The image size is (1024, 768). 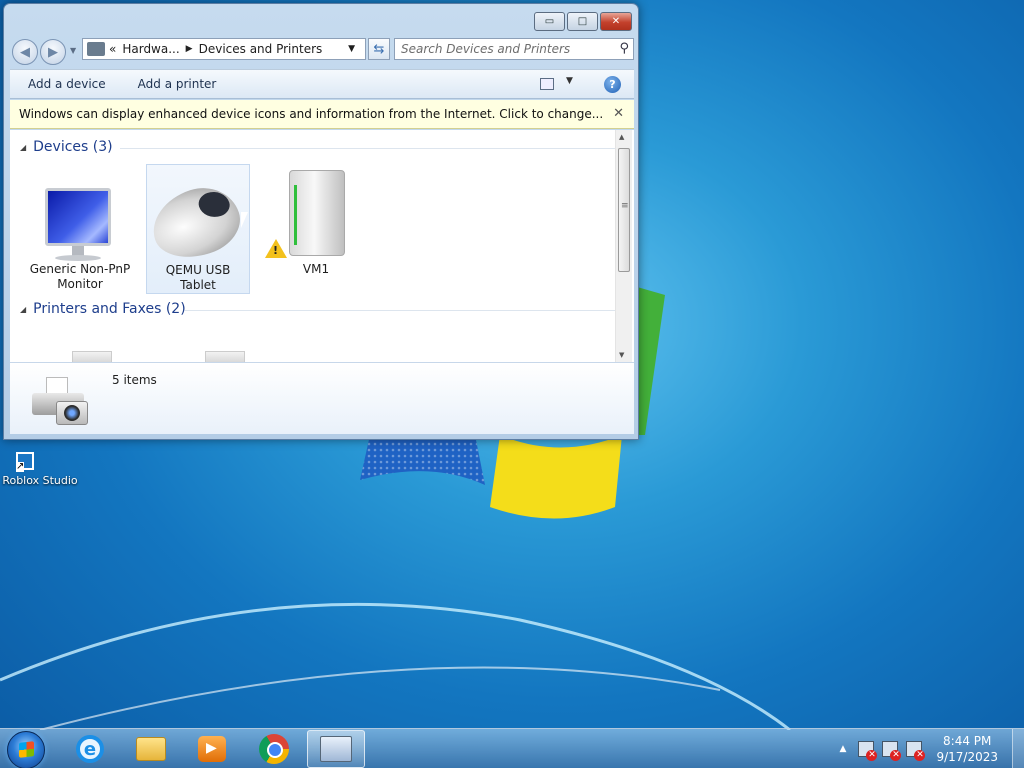 I want to click on taskbar: e ▲ 8:44 PM 9/17/2023, so click(x=512, y=748).